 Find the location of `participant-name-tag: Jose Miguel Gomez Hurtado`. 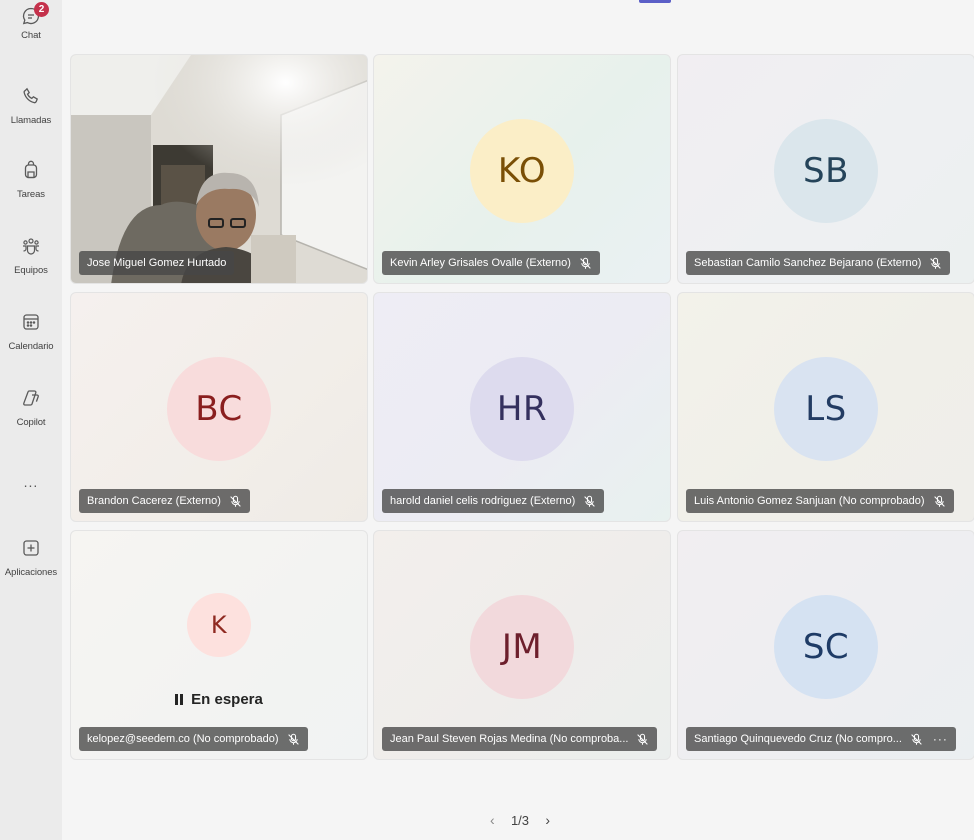

participant-name-tag: Jose Miguel Gomez Hurtado is located at coordinates (157, 263).